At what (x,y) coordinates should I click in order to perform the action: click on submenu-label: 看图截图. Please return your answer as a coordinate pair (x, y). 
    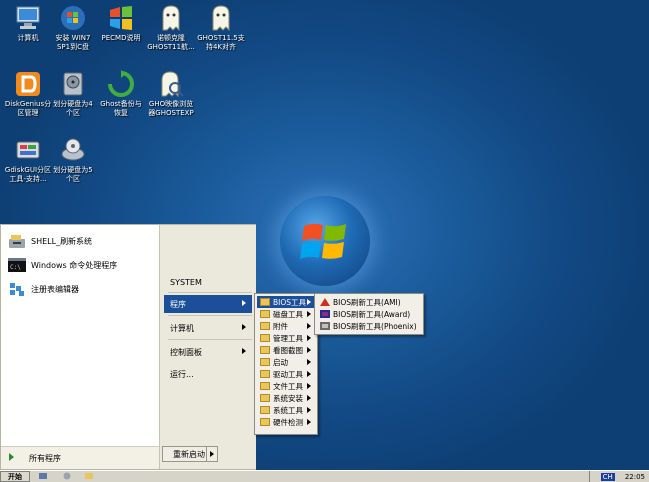
    Looking at the image, I should click on (288, 350).